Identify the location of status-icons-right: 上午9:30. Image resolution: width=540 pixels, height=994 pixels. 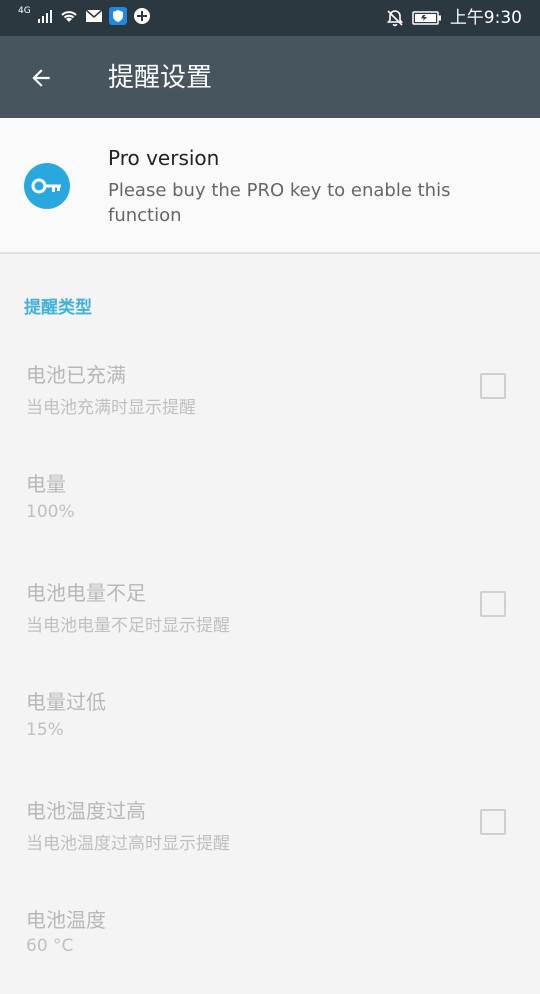
(454, 18).